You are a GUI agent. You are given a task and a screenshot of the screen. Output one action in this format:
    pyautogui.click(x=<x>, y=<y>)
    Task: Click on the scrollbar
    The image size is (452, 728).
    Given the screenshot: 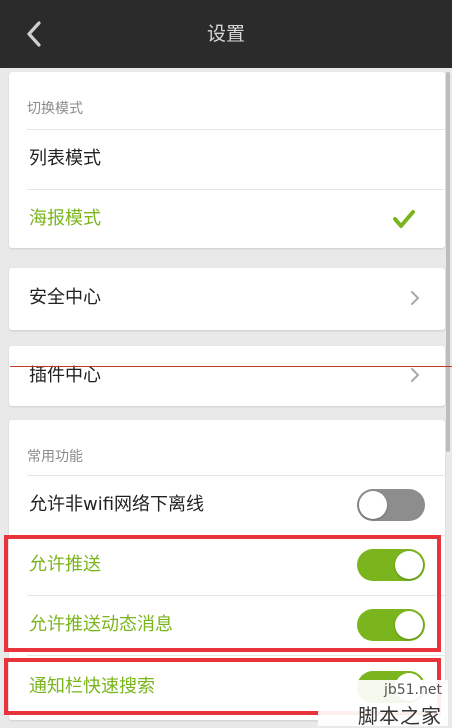 What is the action you would take?
    pyautogui.click(x=448, y=262)
    